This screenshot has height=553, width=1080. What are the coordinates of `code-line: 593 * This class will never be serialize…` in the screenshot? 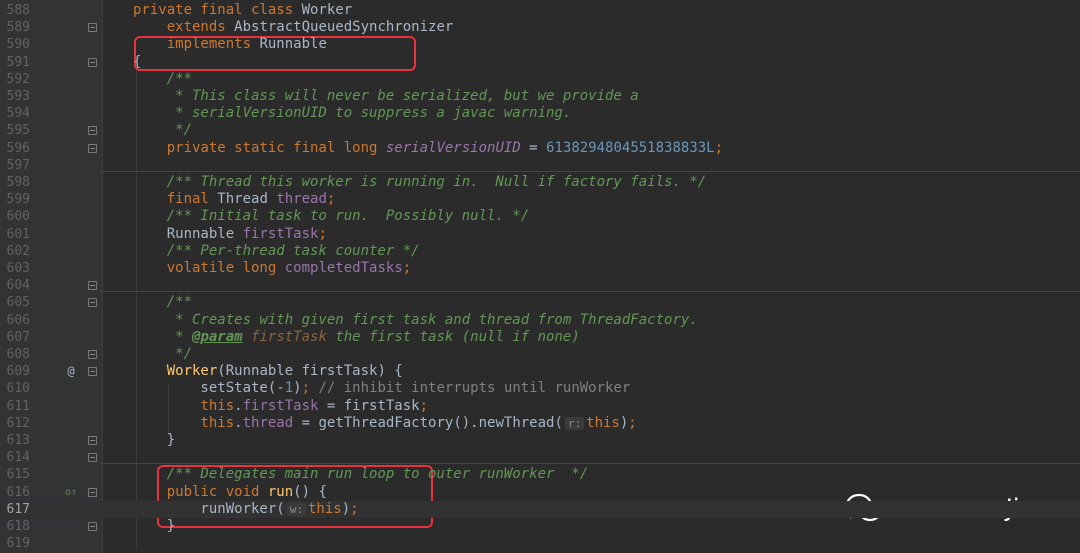 It's located at (540, 96).